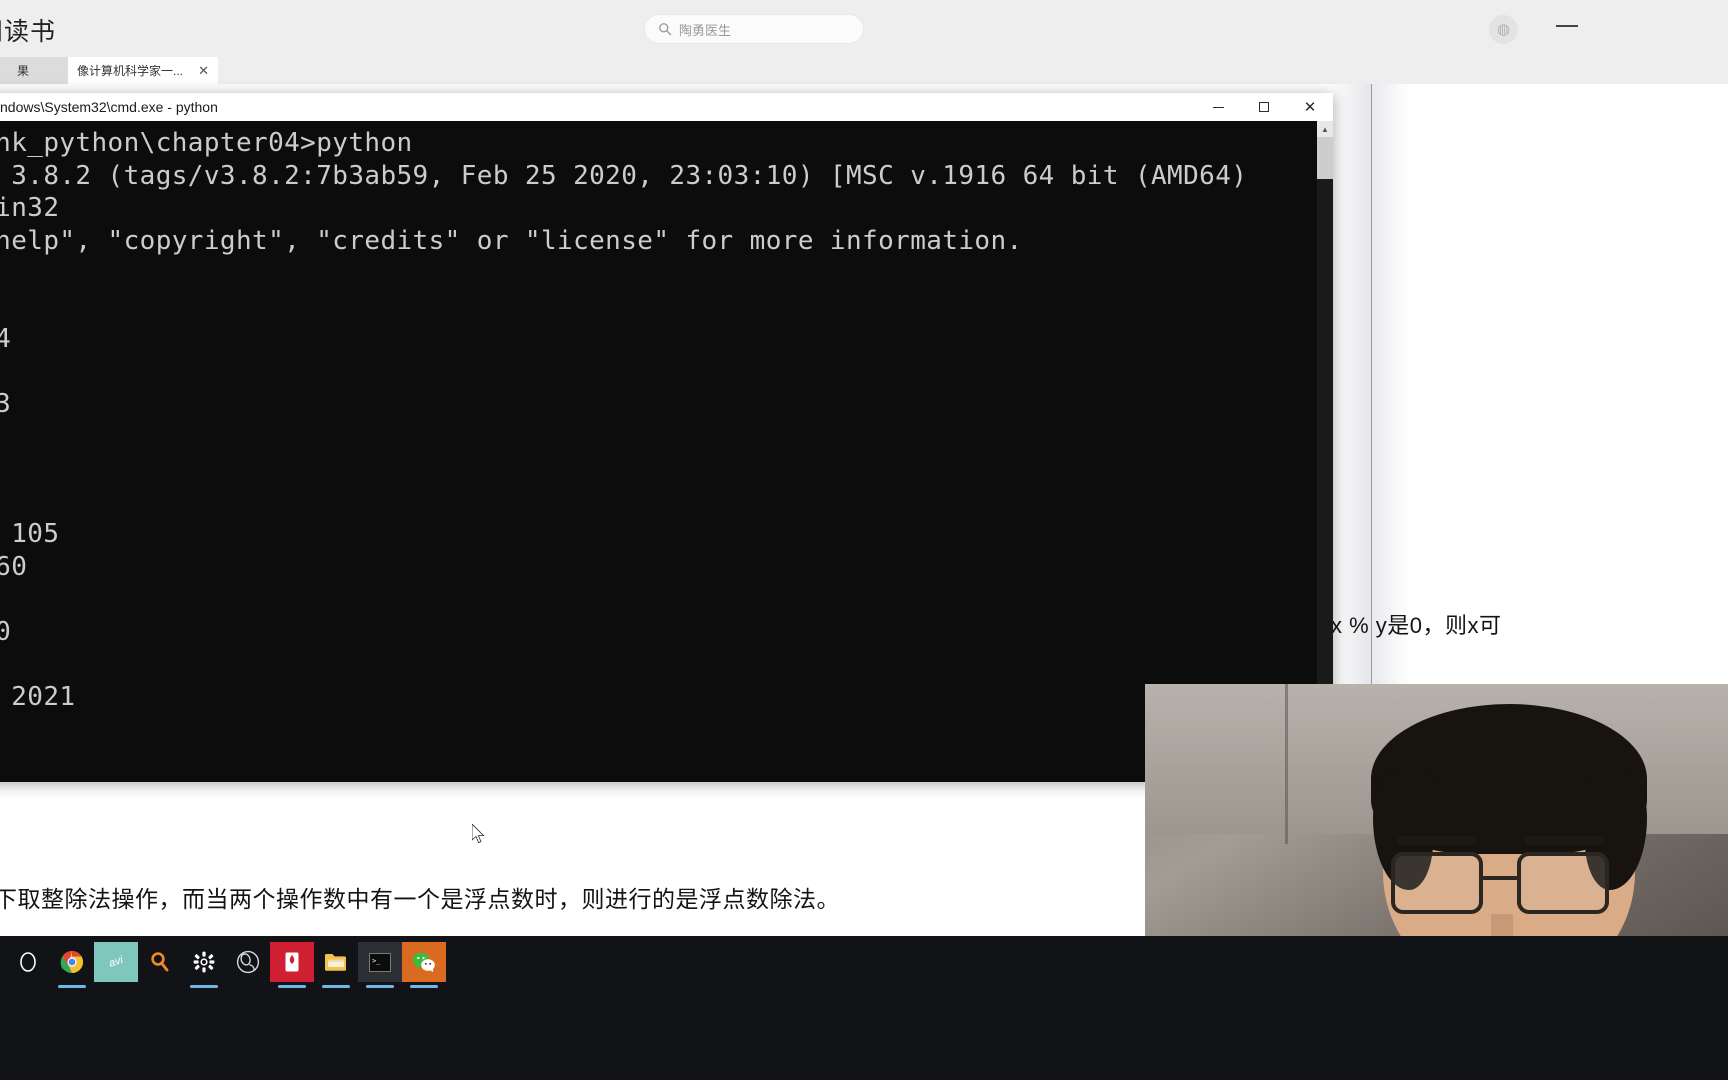  I want to click on person-eyebrow-left, so click(1437, 840).